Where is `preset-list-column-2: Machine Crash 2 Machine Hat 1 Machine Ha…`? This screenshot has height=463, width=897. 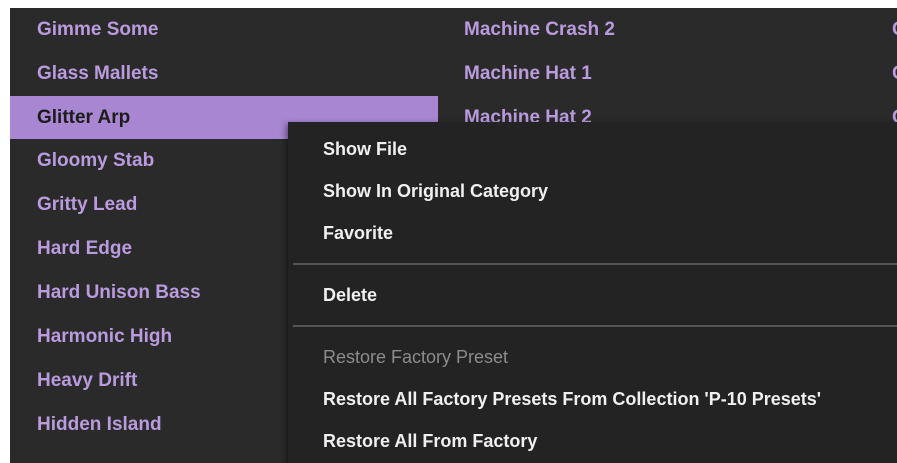 preset-list-column-2: Machine Crash 2 Machine Hat 1 Machine Ha… is located at coordinates (662, 74).